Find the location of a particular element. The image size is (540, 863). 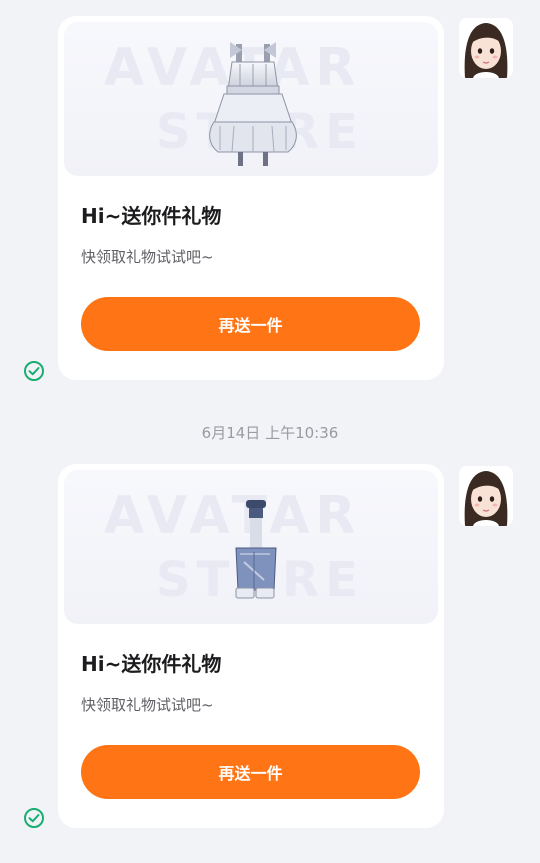

dress-icon is located at coordinates (253, 104).